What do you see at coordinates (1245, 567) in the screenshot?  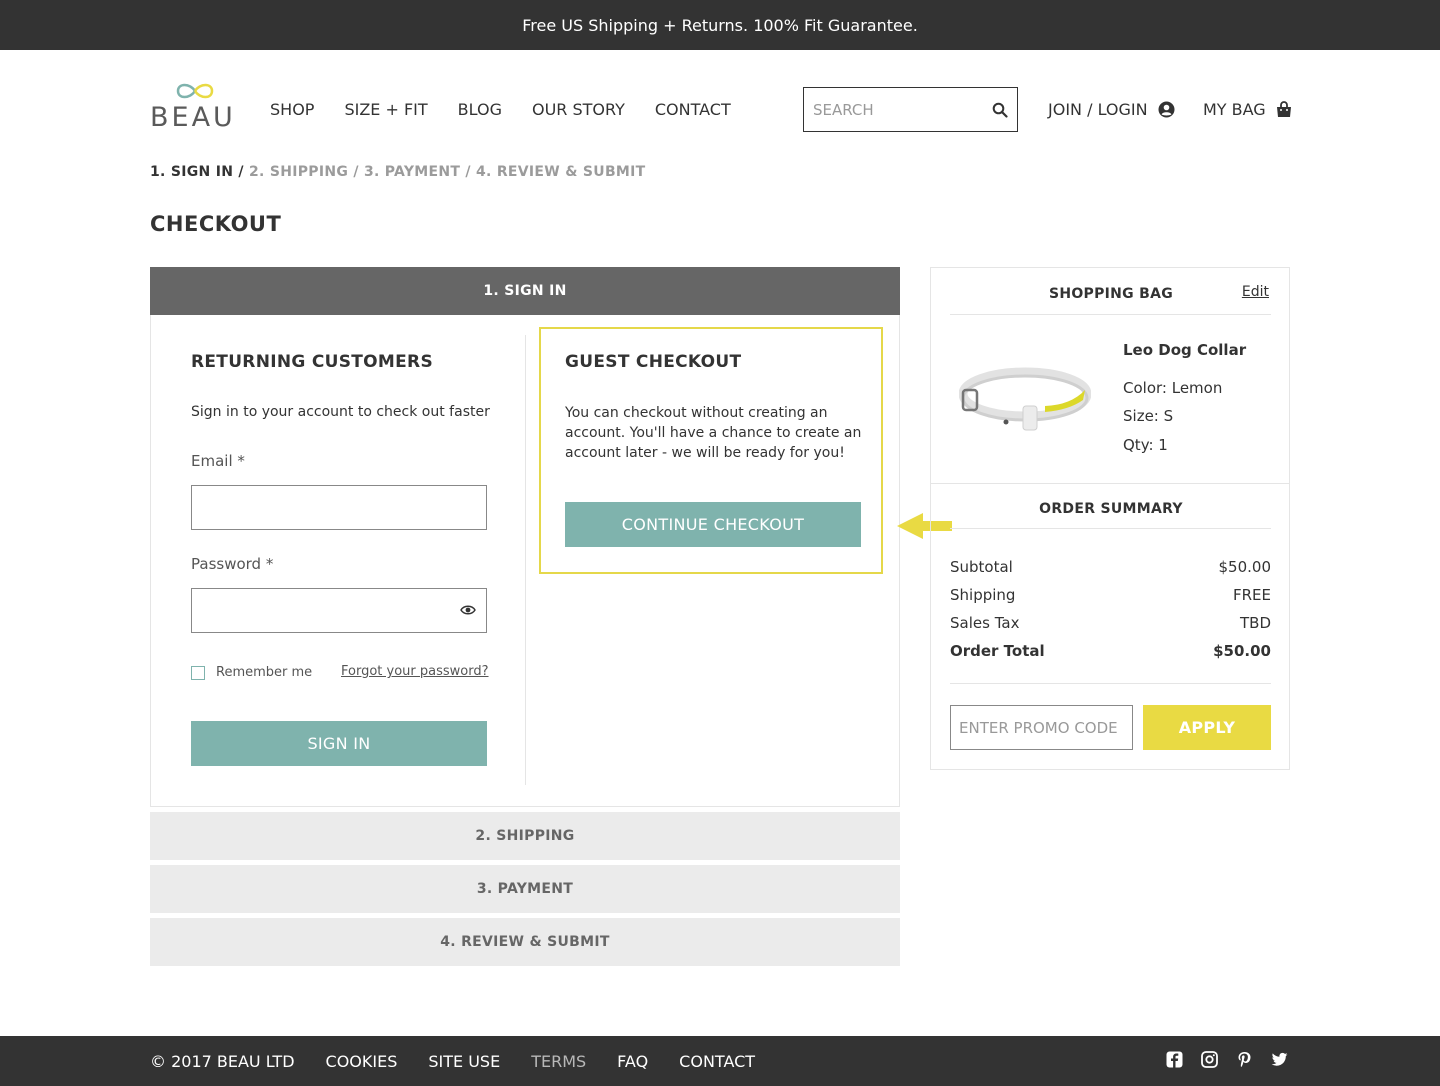 I see `subtotal-value: $50.00` at bounding box center [1245, 567].